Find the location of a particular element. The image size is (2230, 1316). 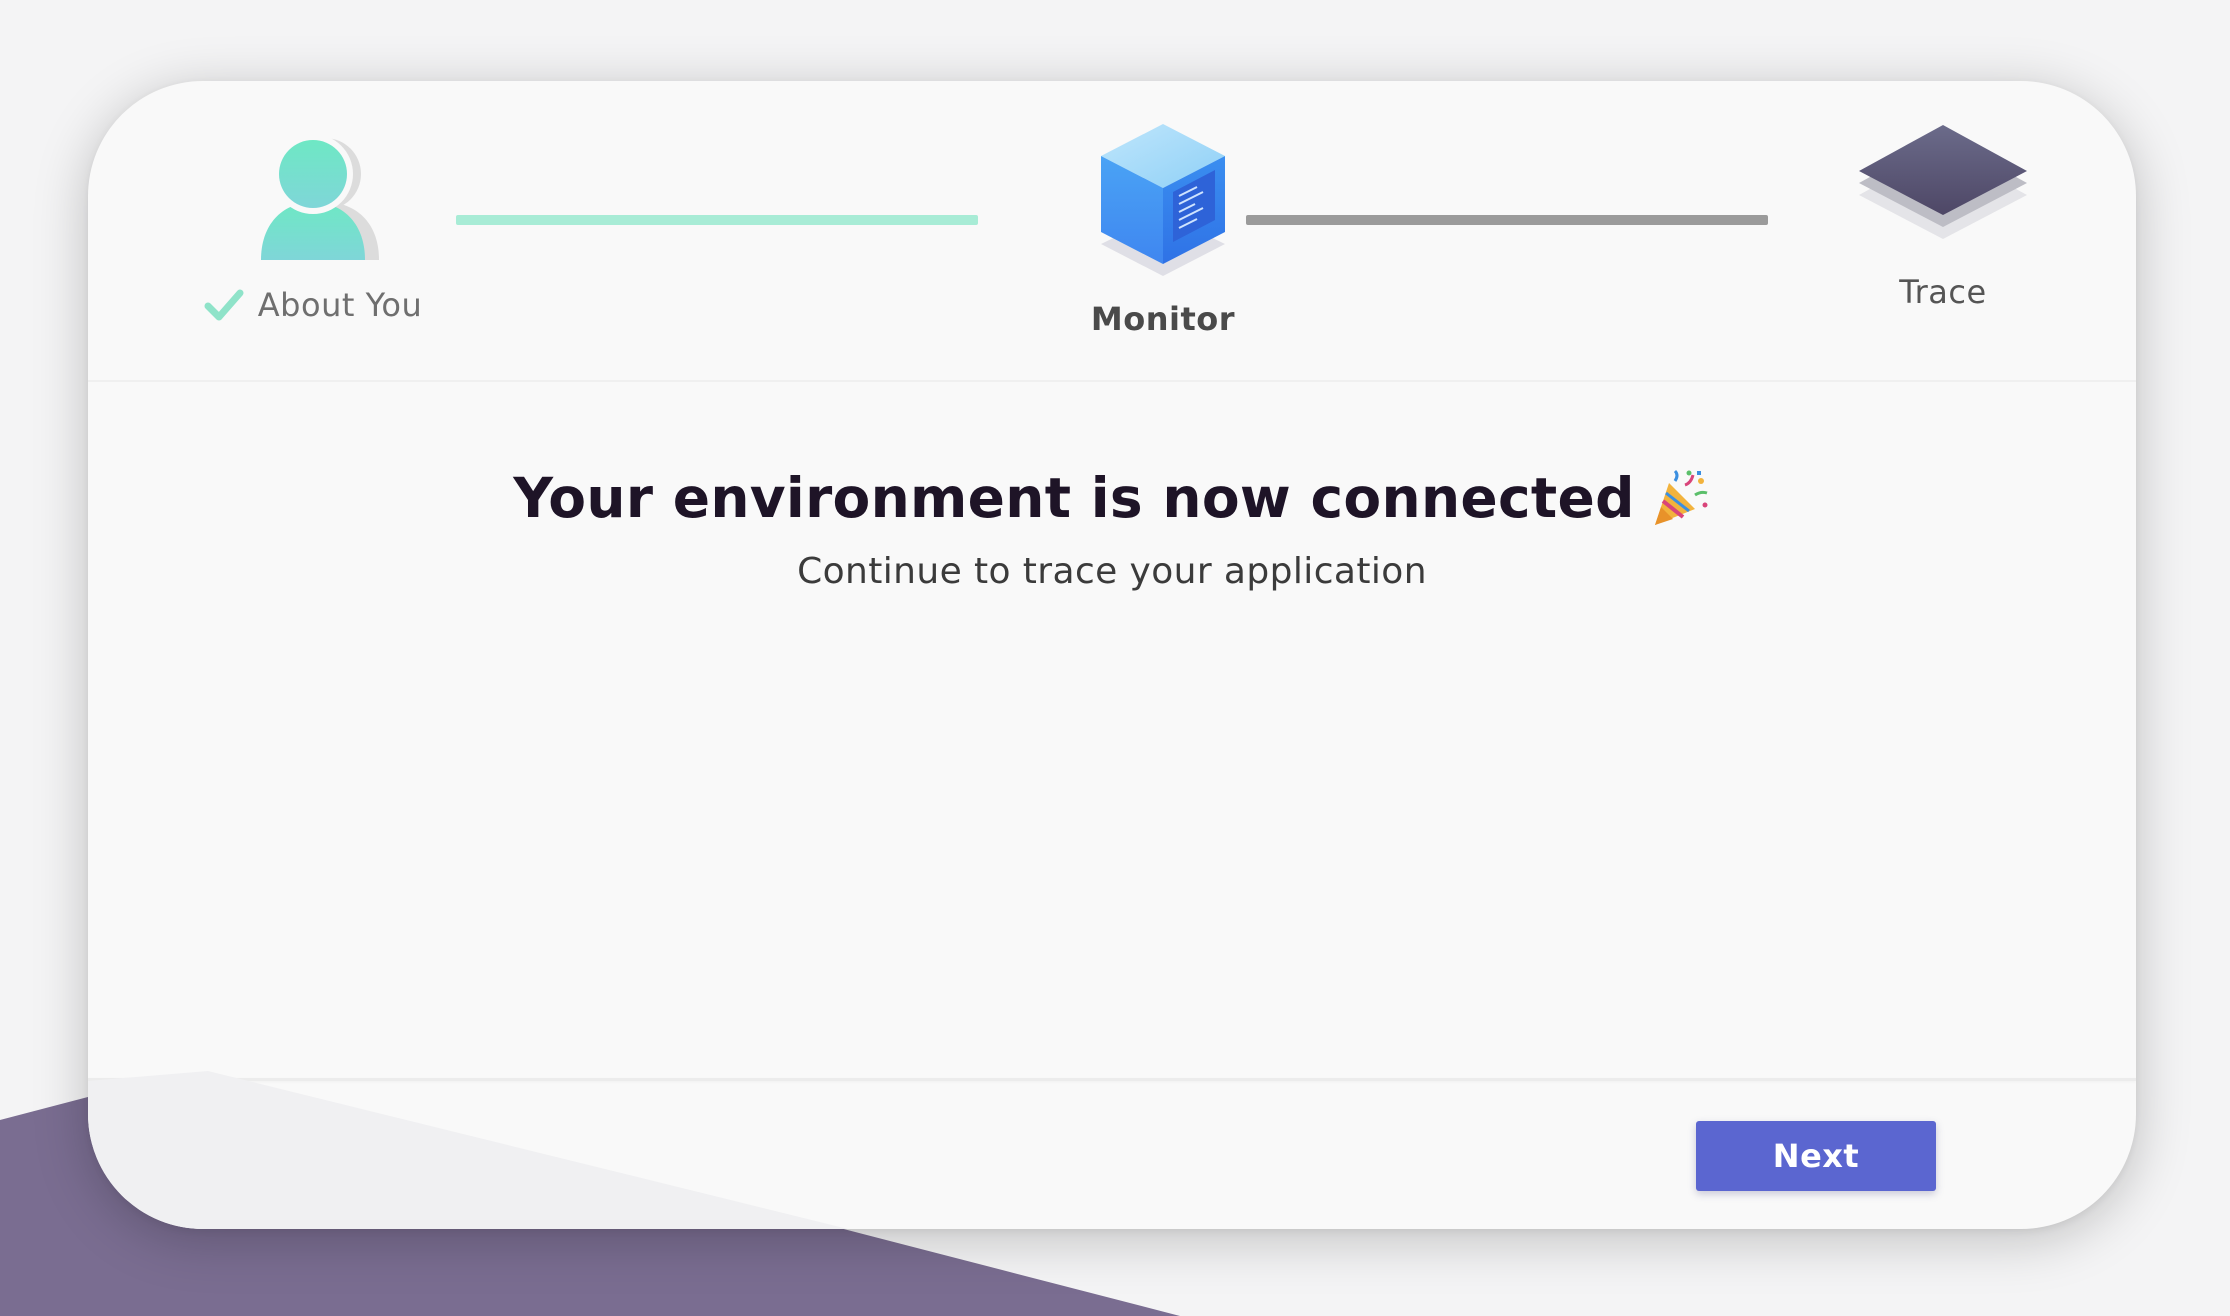

page-title: Your environment is now connected is located at coordinates (1074, 498).